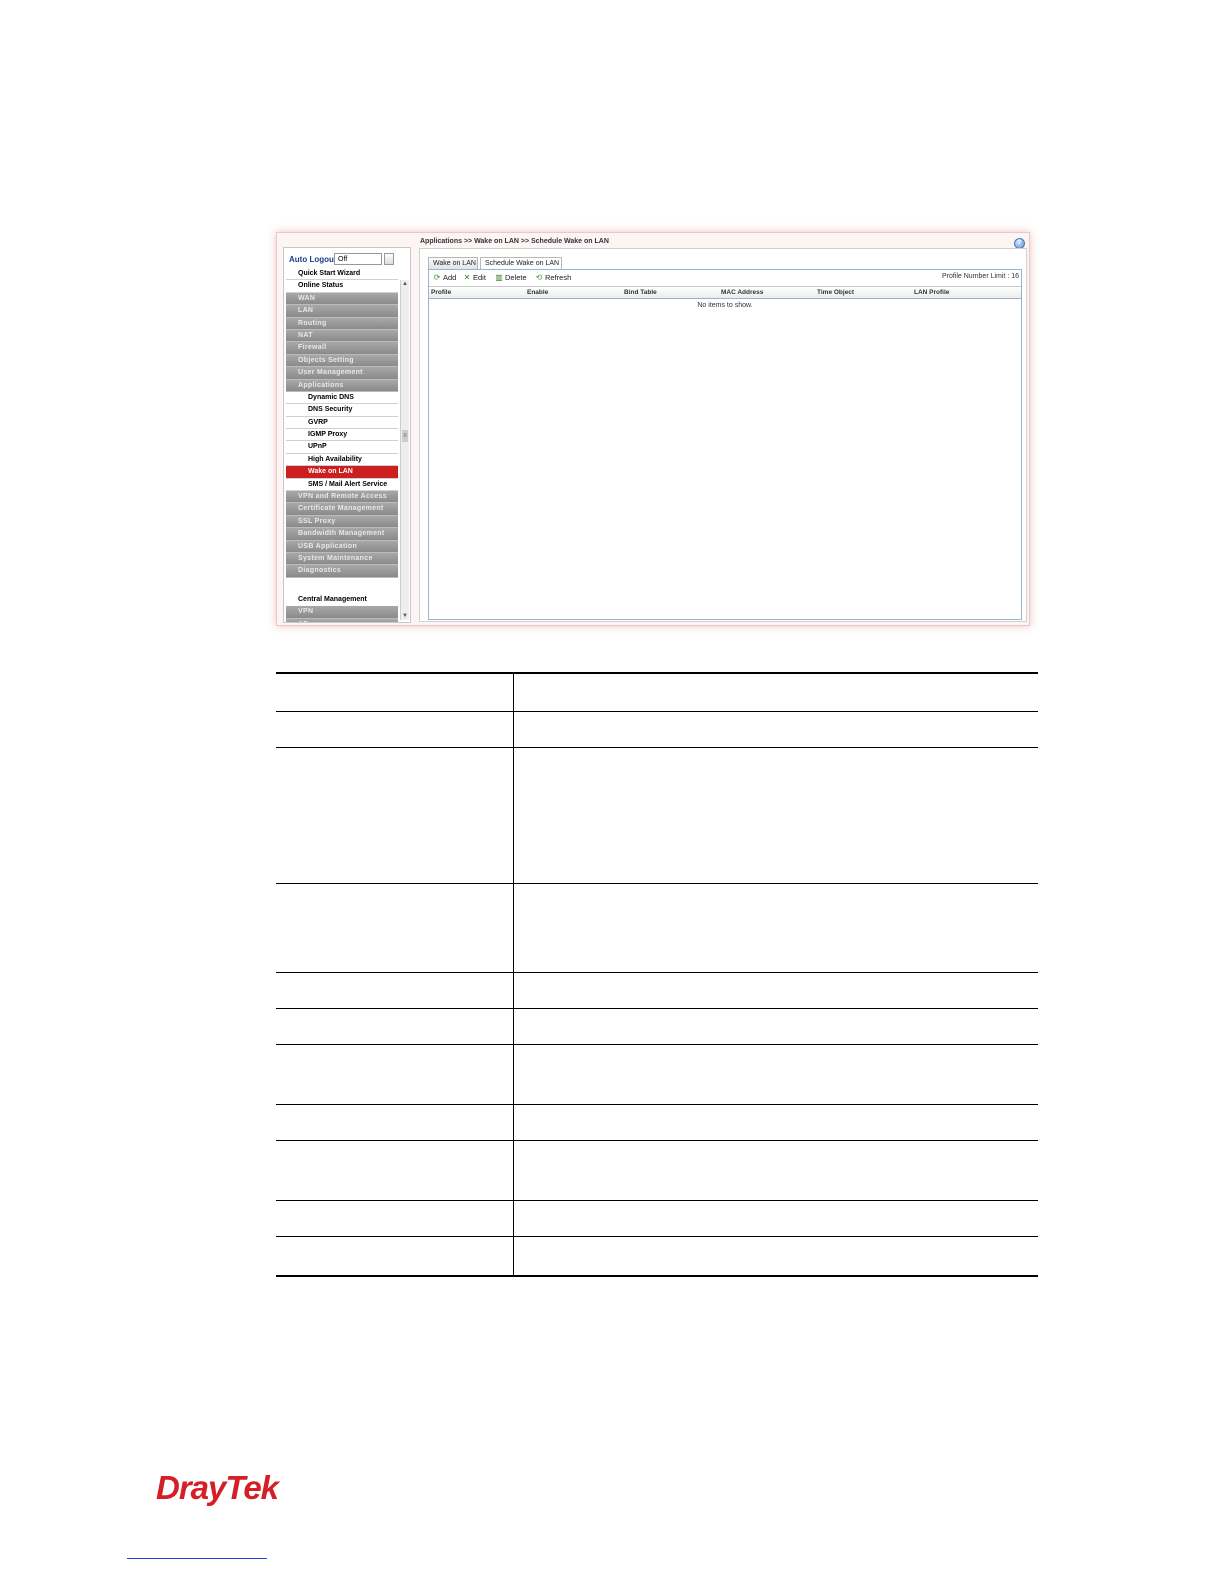 This screenshot has width=1224, height=1584. What do you see at coordinates (342, 612) in the screenshot?
I see `sidebar-item-vpn: VPN` at bounding box center [342, 612].